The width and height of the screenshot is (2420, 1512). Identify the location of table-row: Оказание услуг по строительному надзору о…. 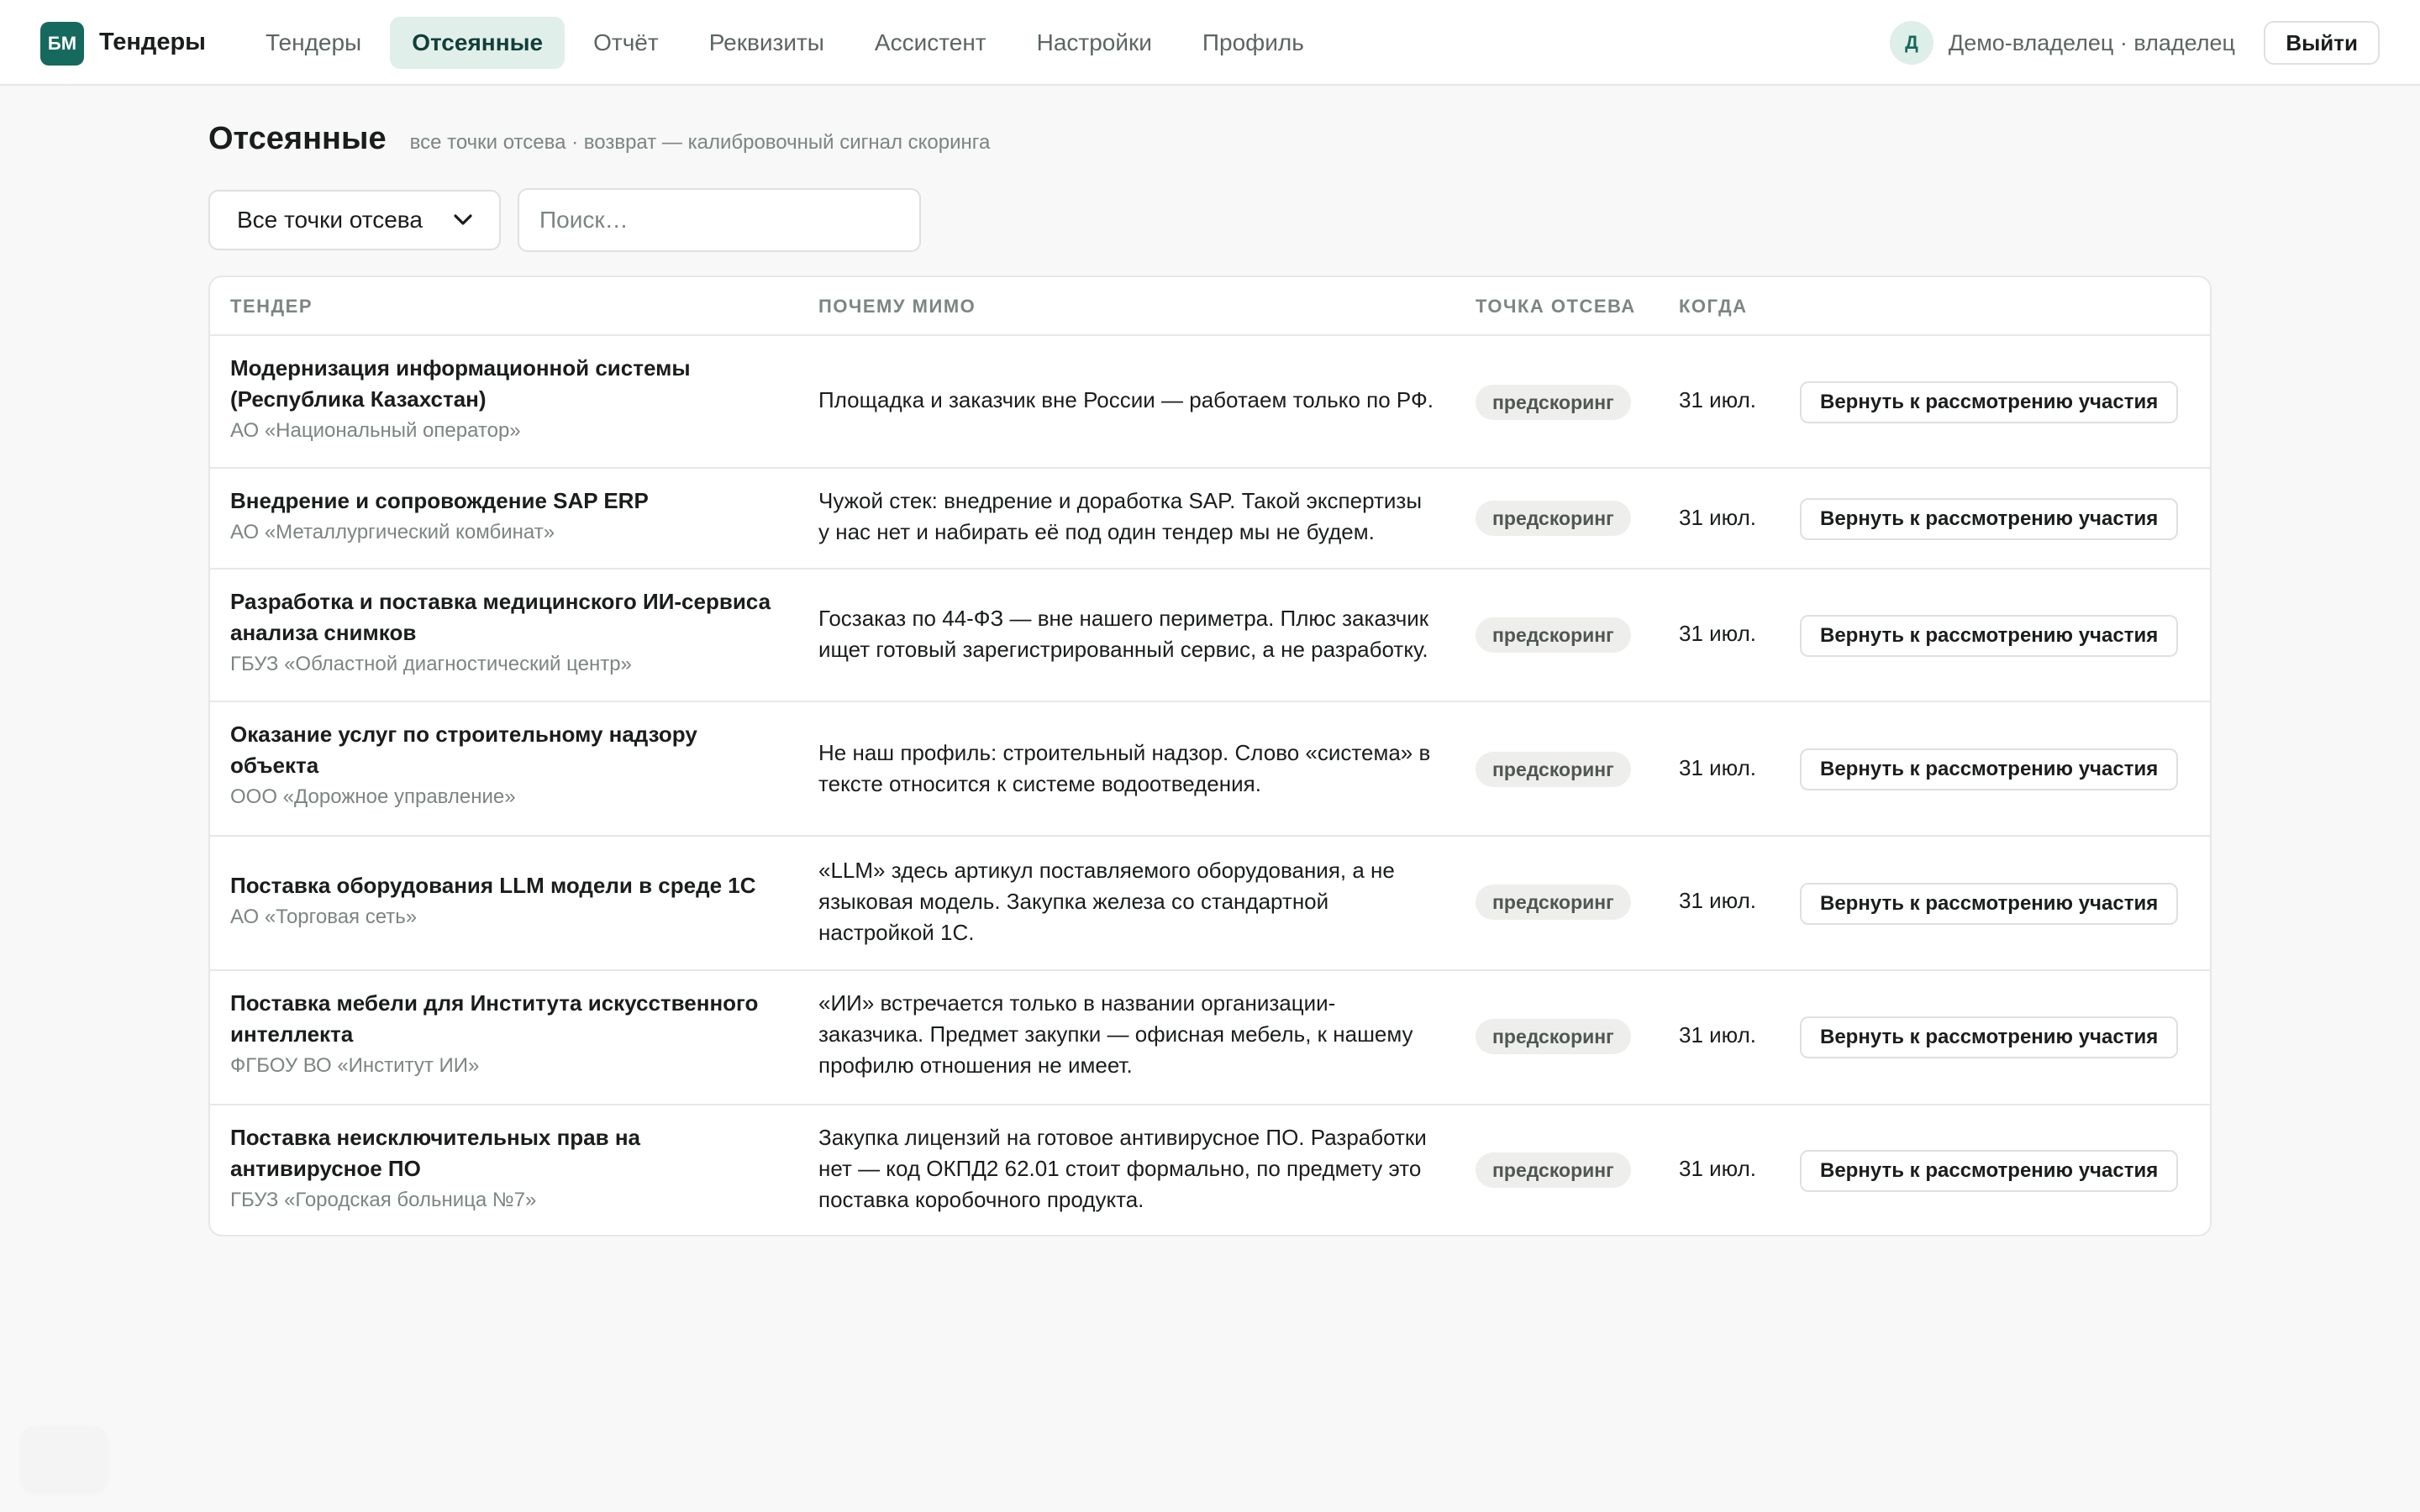
(1210, 769).